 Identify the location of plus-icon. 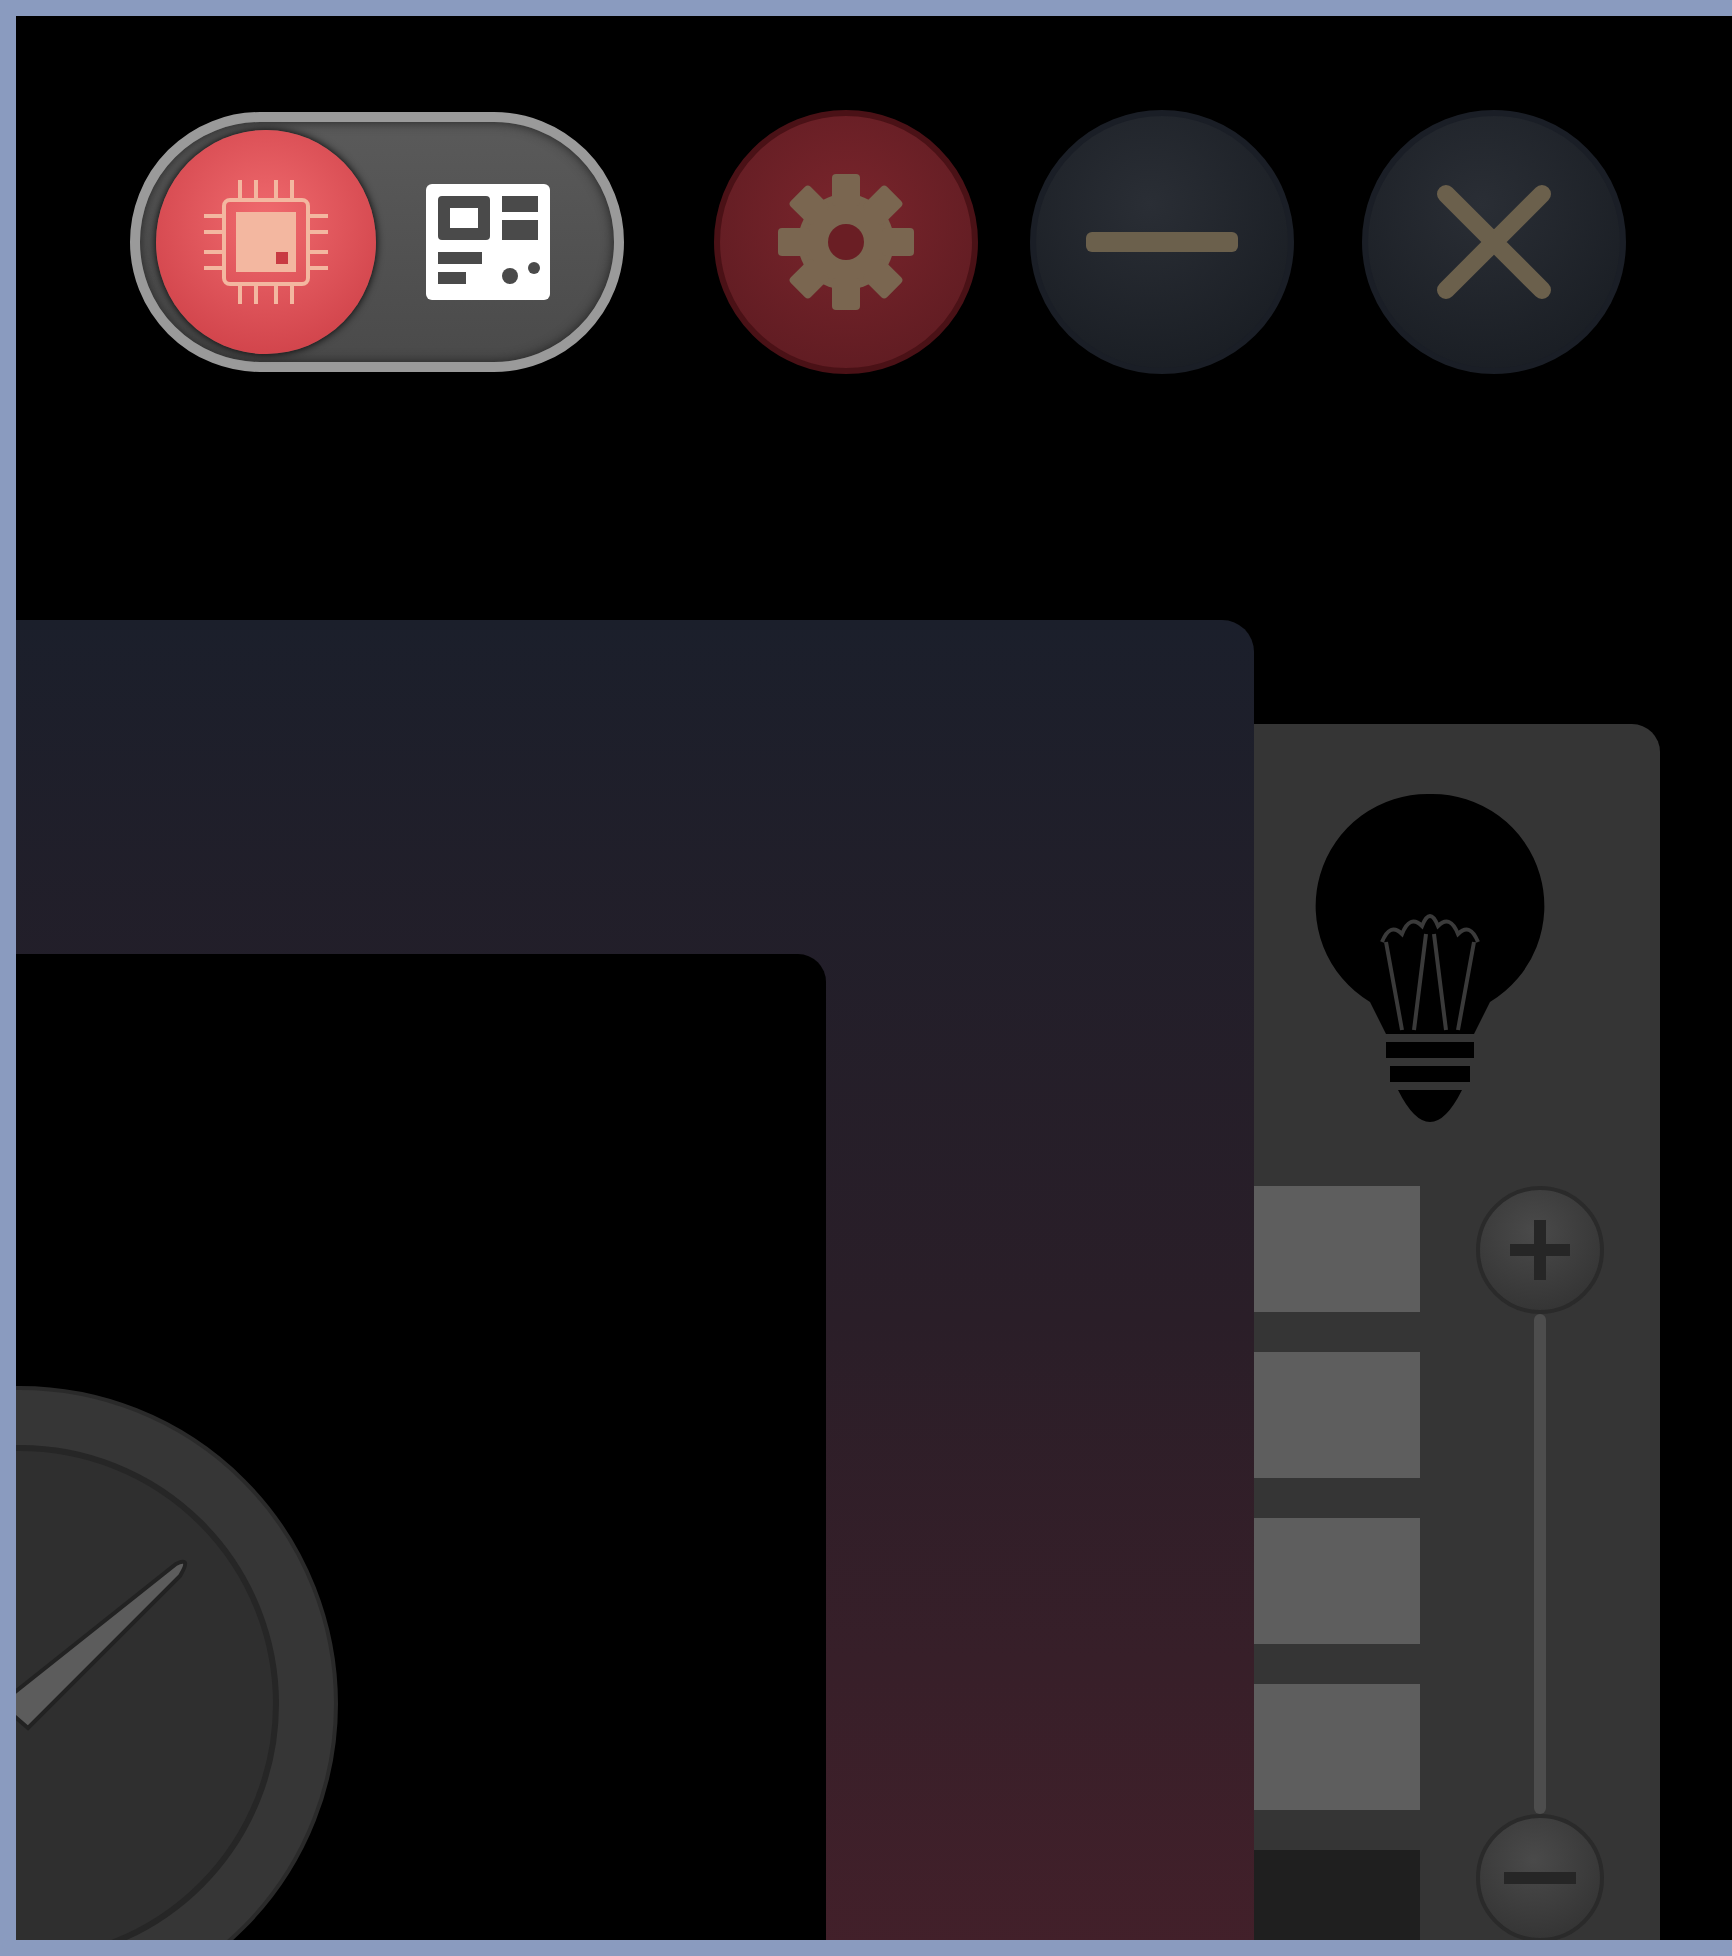
(1540, 1250).